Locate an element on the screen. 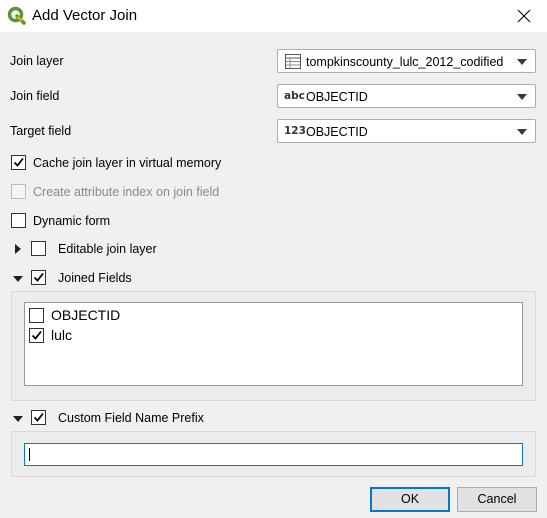  create-index-checkbox is located at coordinates (18, 191).